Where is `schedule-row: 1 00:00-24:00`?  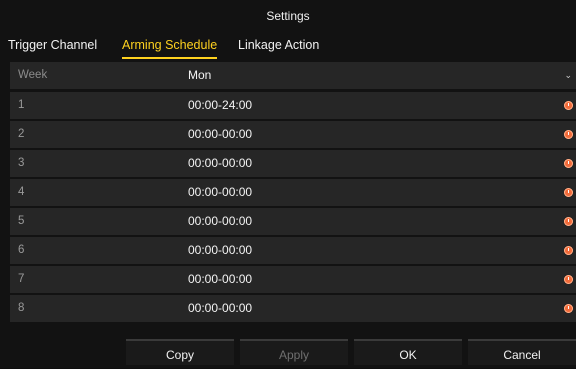
schedule-row: 1 00:00-24:00 is located at coordinates (293, 105).